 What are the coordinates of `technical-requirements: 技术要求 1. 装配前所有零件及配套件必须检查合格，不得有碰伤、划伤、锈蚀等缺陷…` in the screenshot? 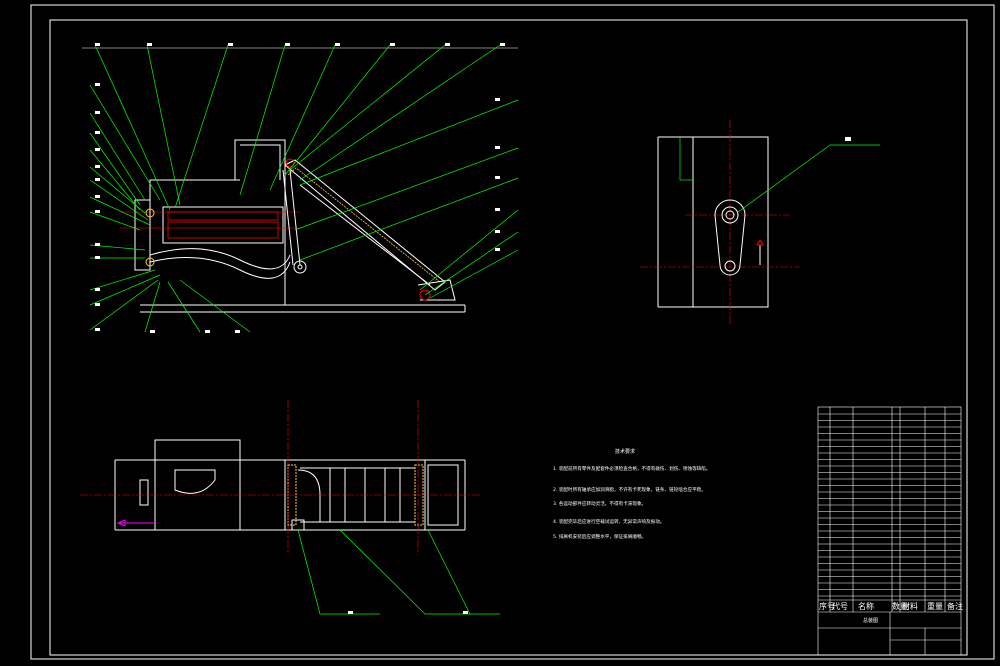 It's located at (631, 494).